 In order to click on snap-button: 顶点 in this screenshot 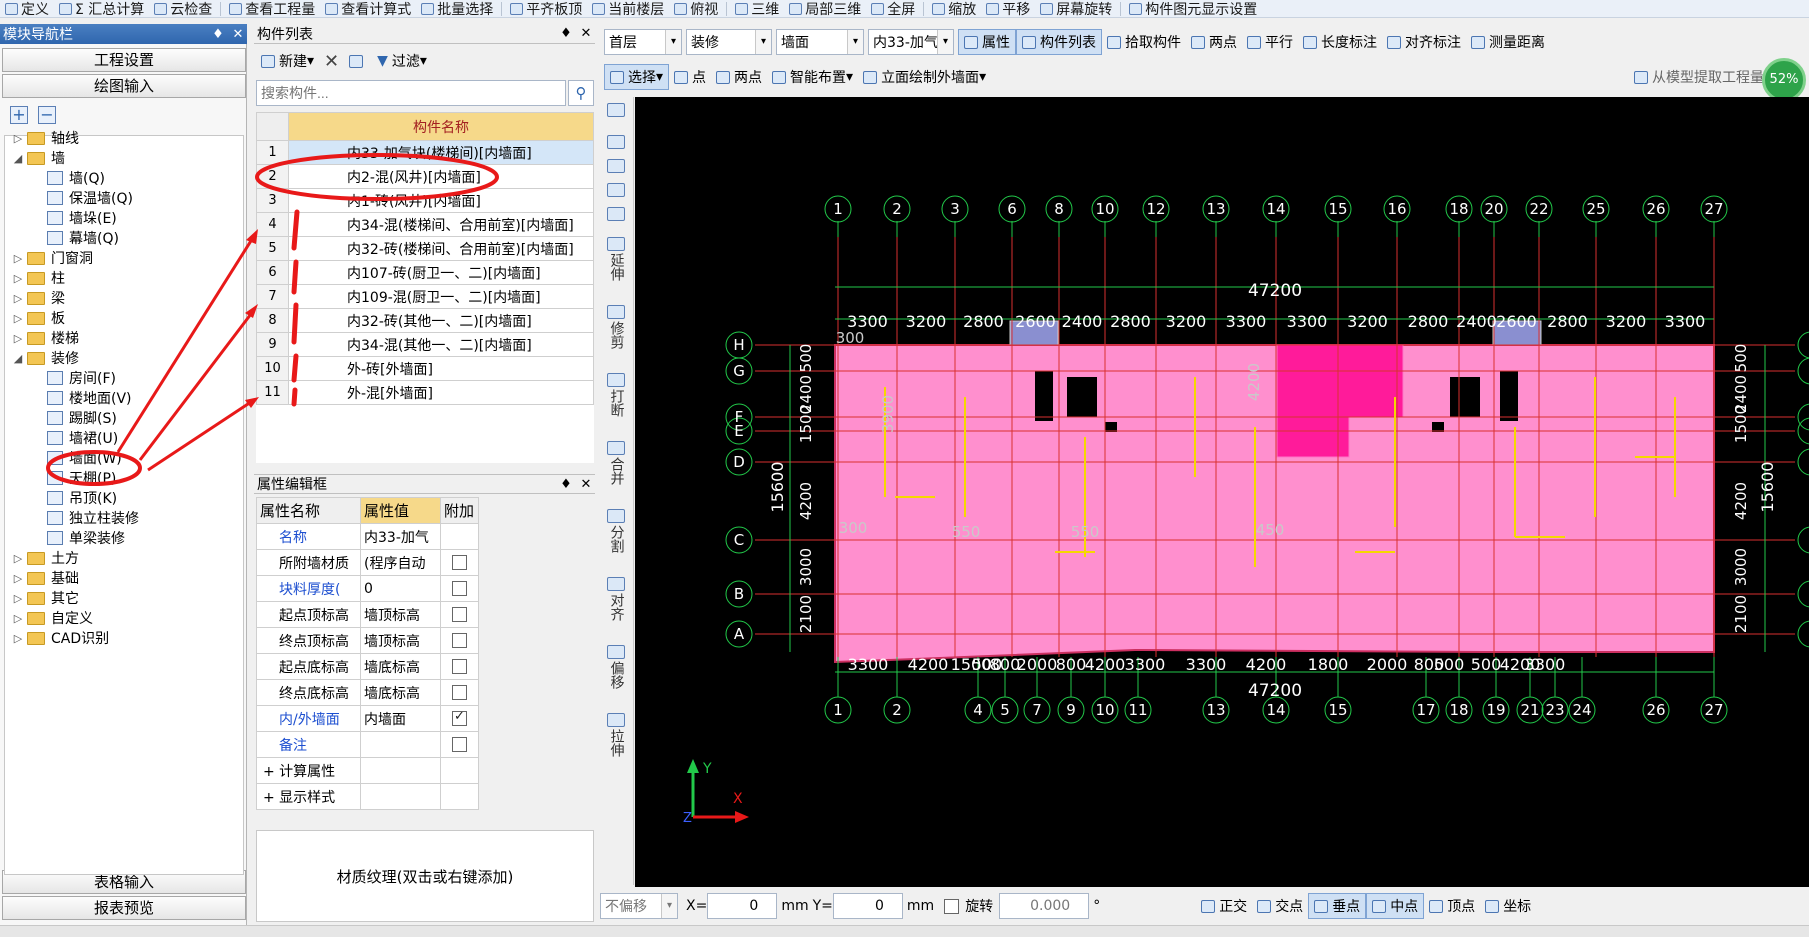, I will do `click(1452, 906)`.